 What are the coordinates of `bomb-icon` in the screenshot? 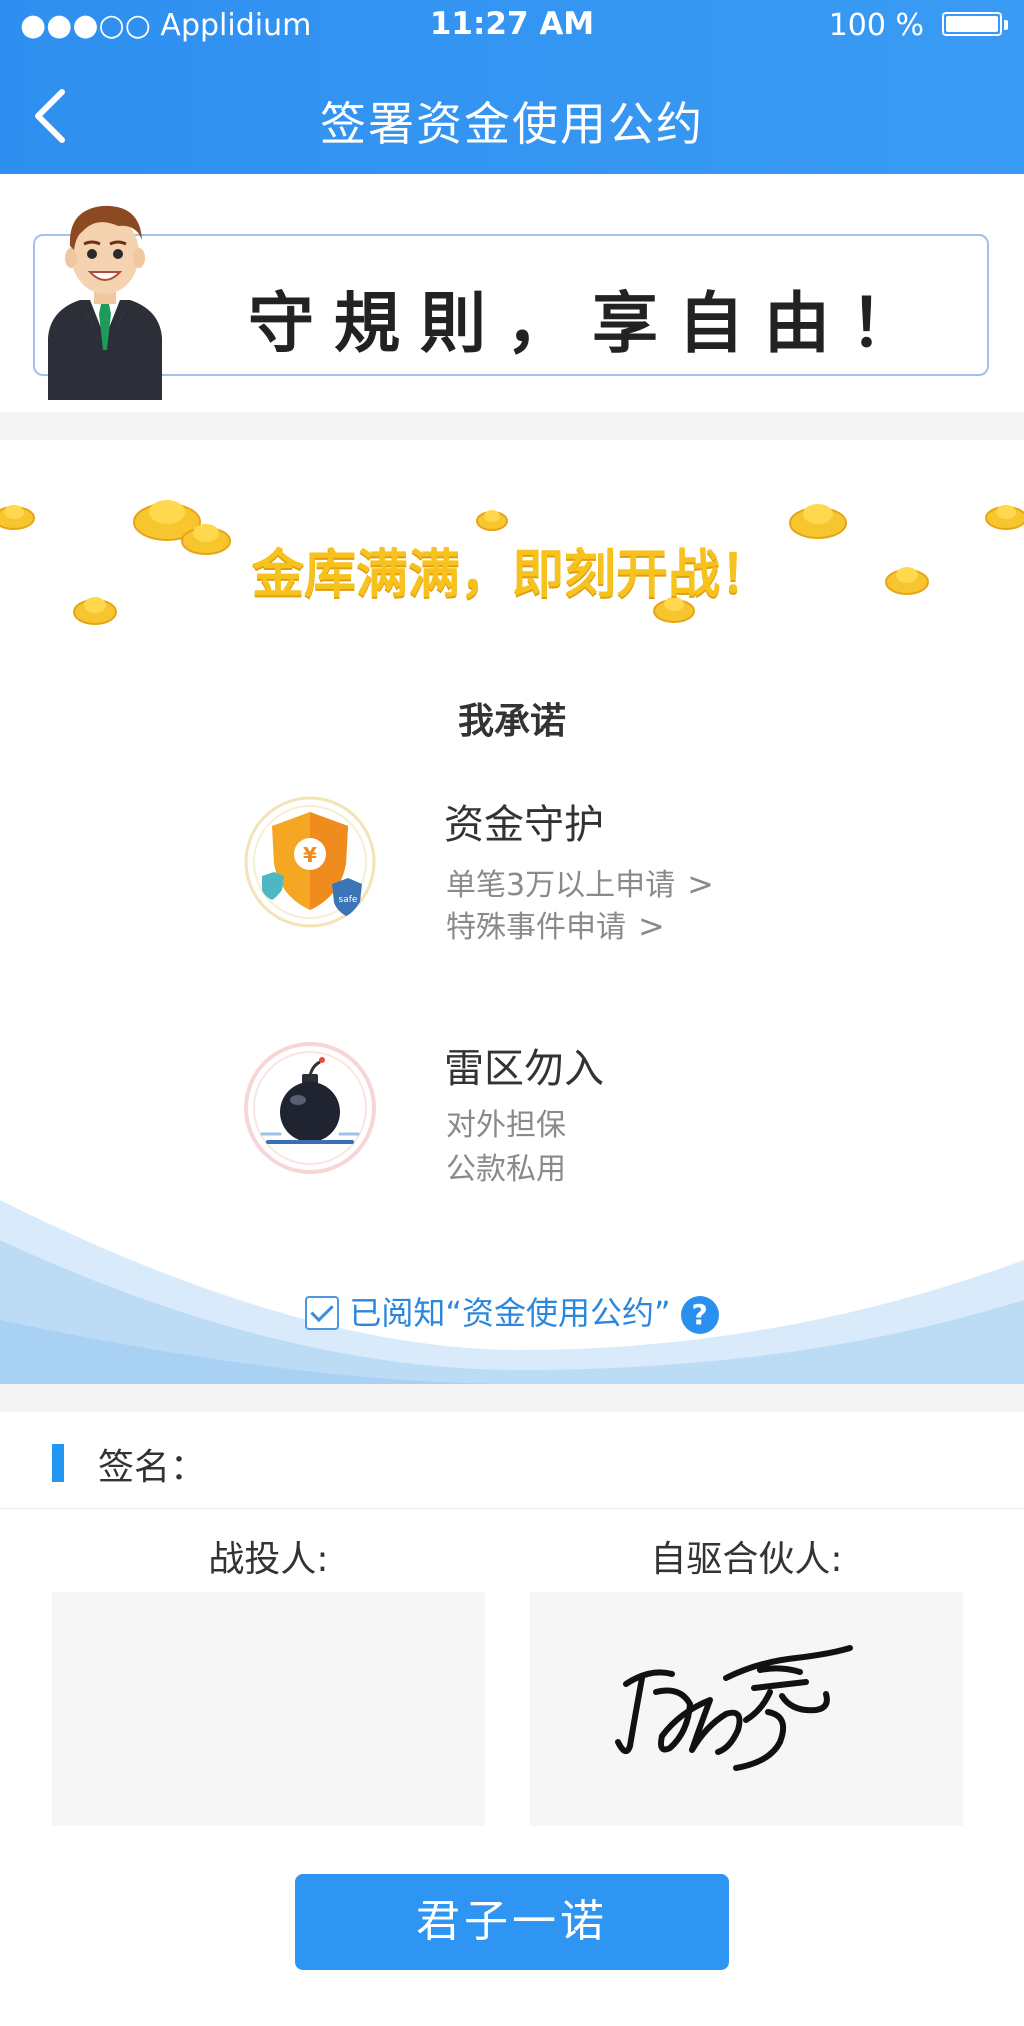 It's located at (310, 1108).